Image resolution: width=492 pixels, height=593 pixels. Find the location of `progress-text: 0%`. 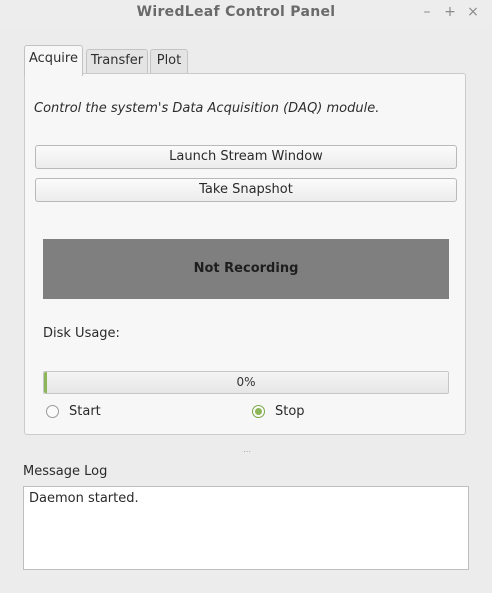

progress-text: 0% is located at coordinates (246, 382).